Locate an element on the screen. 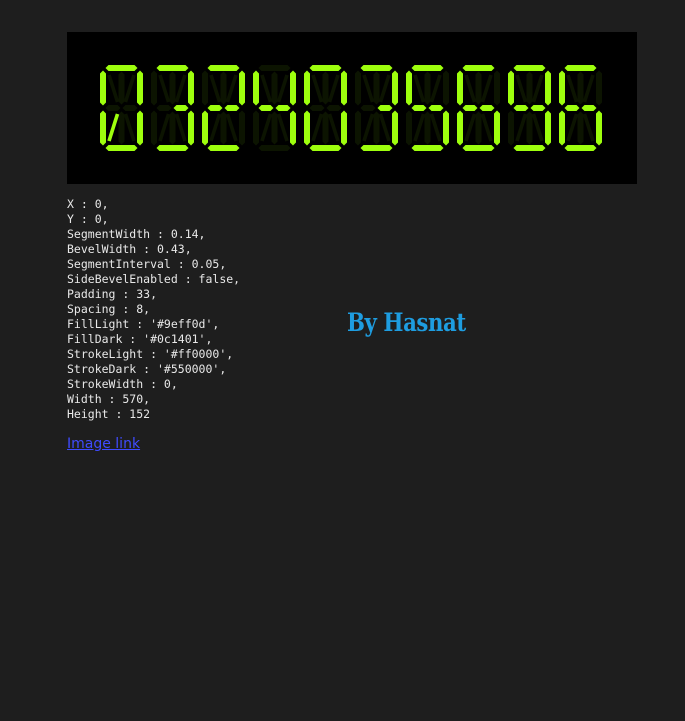 The image size is (685, 721). config-line: SegmentInterval : 0.05, is located at coordinates (147, 264).